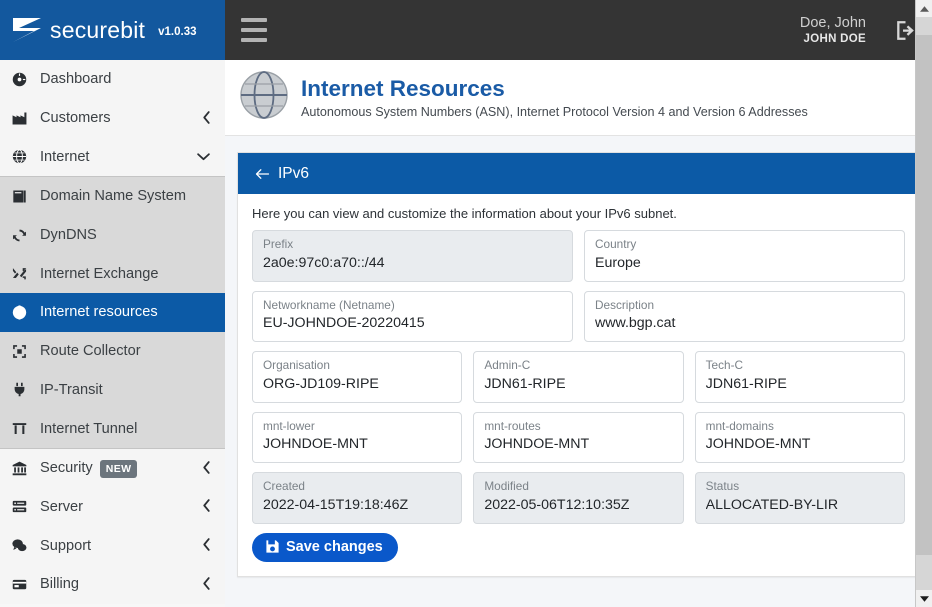 The width and height of the screenshot is (932, 607). What do you see at coordinates (112, 156) in the screenshot?
I see `sidebar-item-internet: Internet` at bounding box center [112, 156].